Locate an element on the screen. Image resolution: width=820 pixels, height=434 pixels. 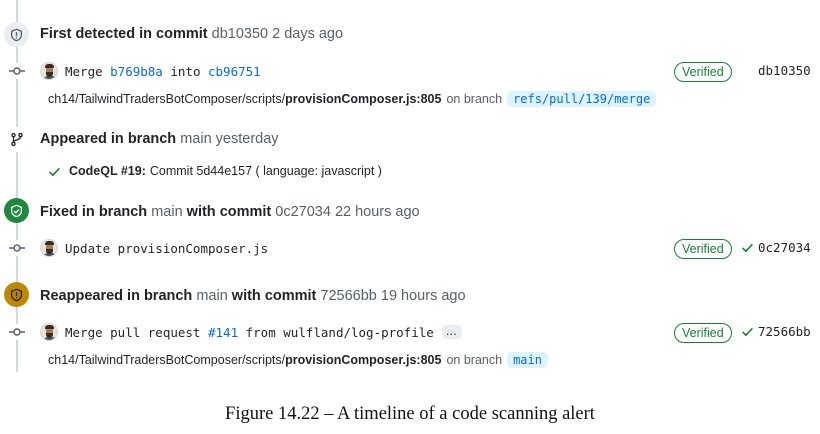
pull-request-link: #141 is located at coordinates (223, 332).